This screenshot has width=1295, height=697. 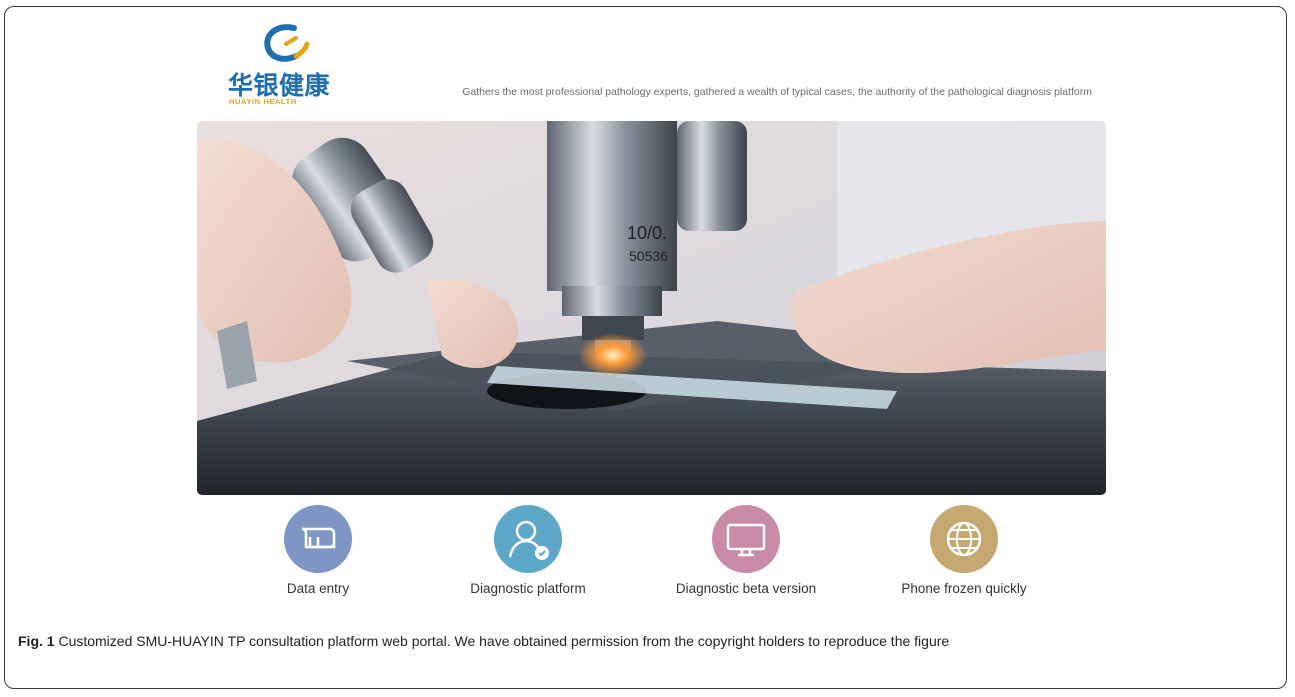 I want to click on feature-label: Diagnostic beta version, so click(x=746, y=588).